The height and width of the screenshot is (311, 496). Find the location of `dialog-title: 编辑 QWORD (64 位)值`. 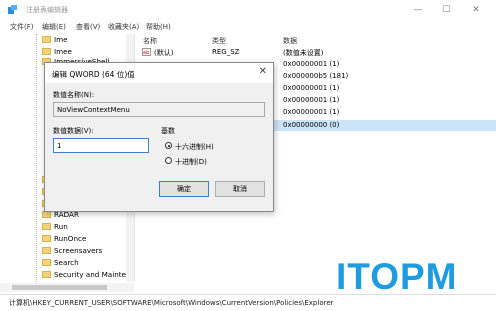

dialog-title: 编辑 QWORD (64 位)值 is located at coordinates (93, 74).